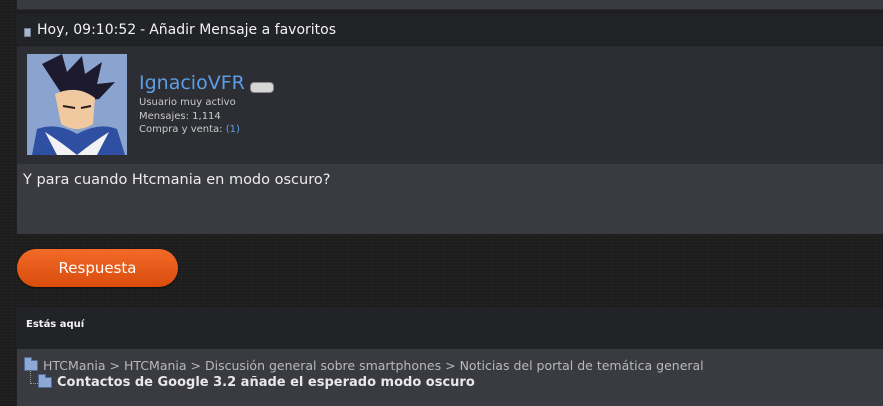 The height and width of the screenshot is (406, 883). What do you see at coordinates (34, 376) in the screenshot?
I see `tree-connector` at bounding box center [34, 376].